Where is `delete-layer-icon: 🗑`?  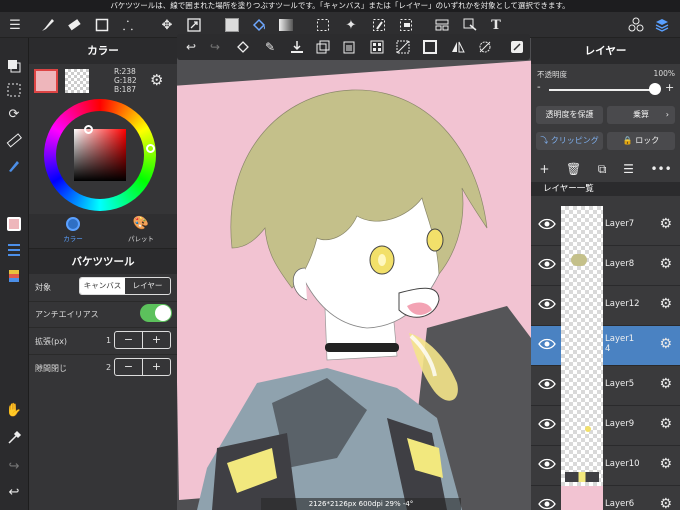
delete-layer-icon: 🗑 is located at coordinates (573, 169).